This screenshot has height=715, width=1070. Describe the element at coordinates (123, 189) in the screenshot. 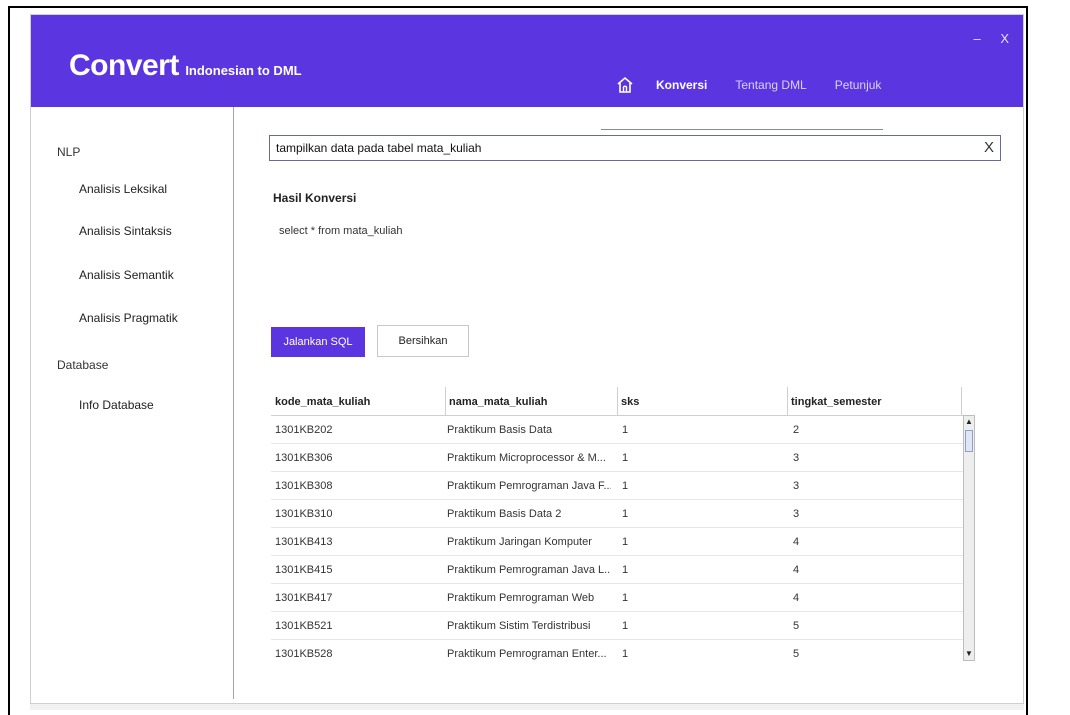

I see `sidebar-item-analisis-leksikal: Analisis Leksikal` at that location.